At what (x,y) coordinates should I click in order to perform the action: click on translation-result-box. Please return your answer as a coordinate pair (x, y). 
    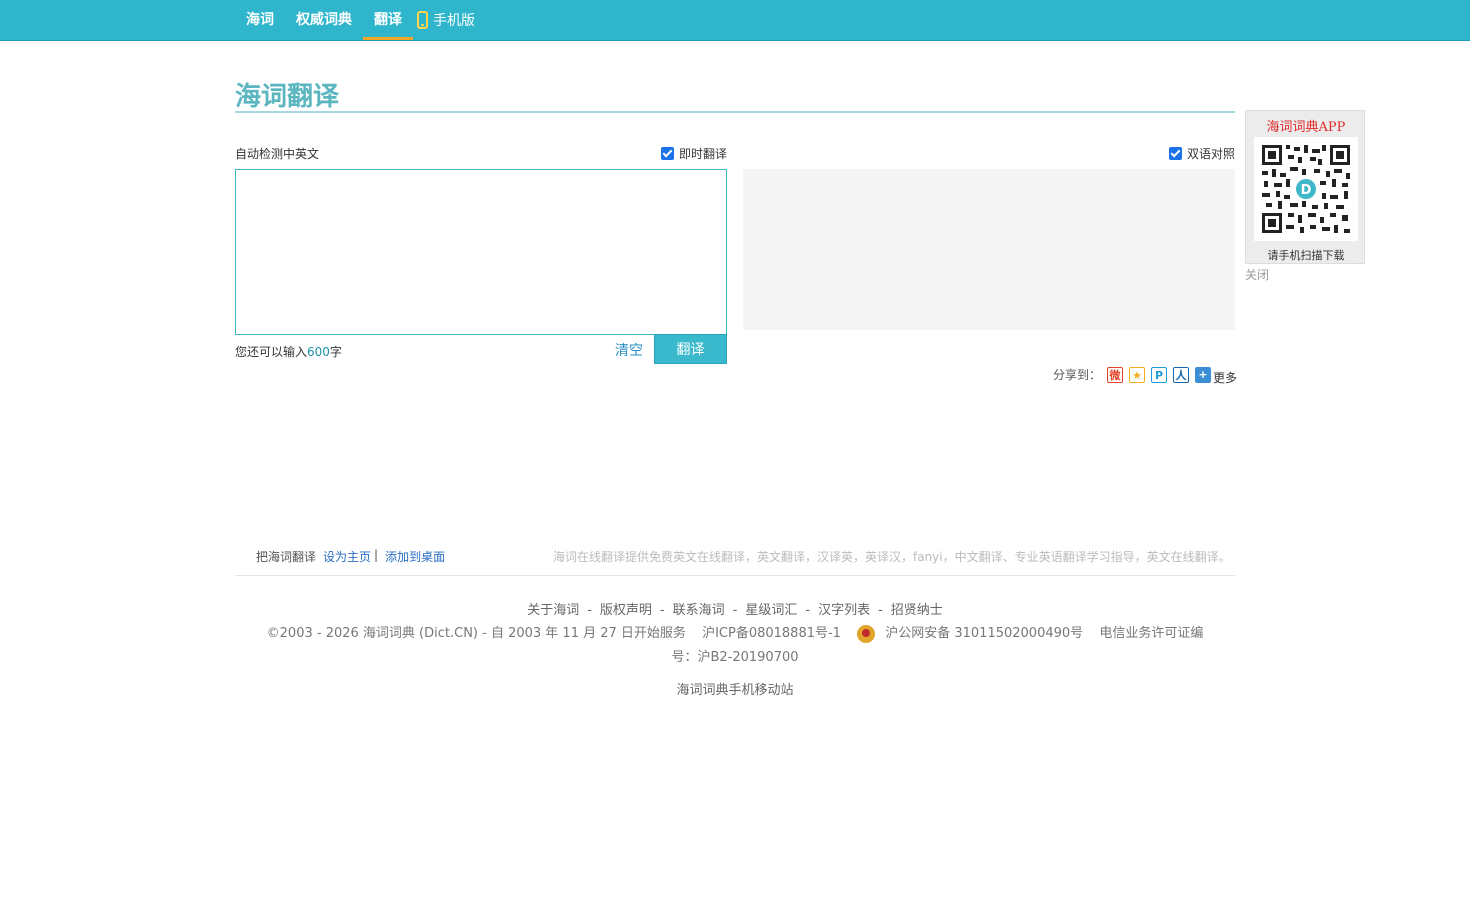
    Looking at the image, I should click on (989, 249).